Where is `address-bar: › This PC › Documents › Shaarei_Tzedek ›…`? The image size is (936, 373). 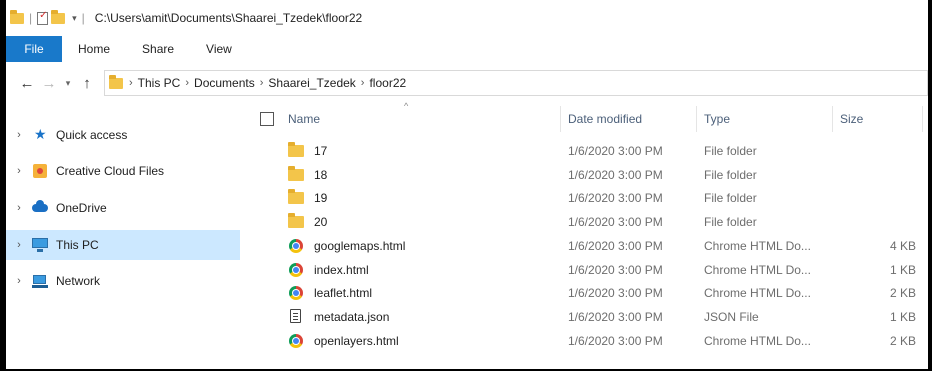 address-bar: › This PC › Documents › Shaarei_Tzedek ›… is located at coordinates (516, 83).